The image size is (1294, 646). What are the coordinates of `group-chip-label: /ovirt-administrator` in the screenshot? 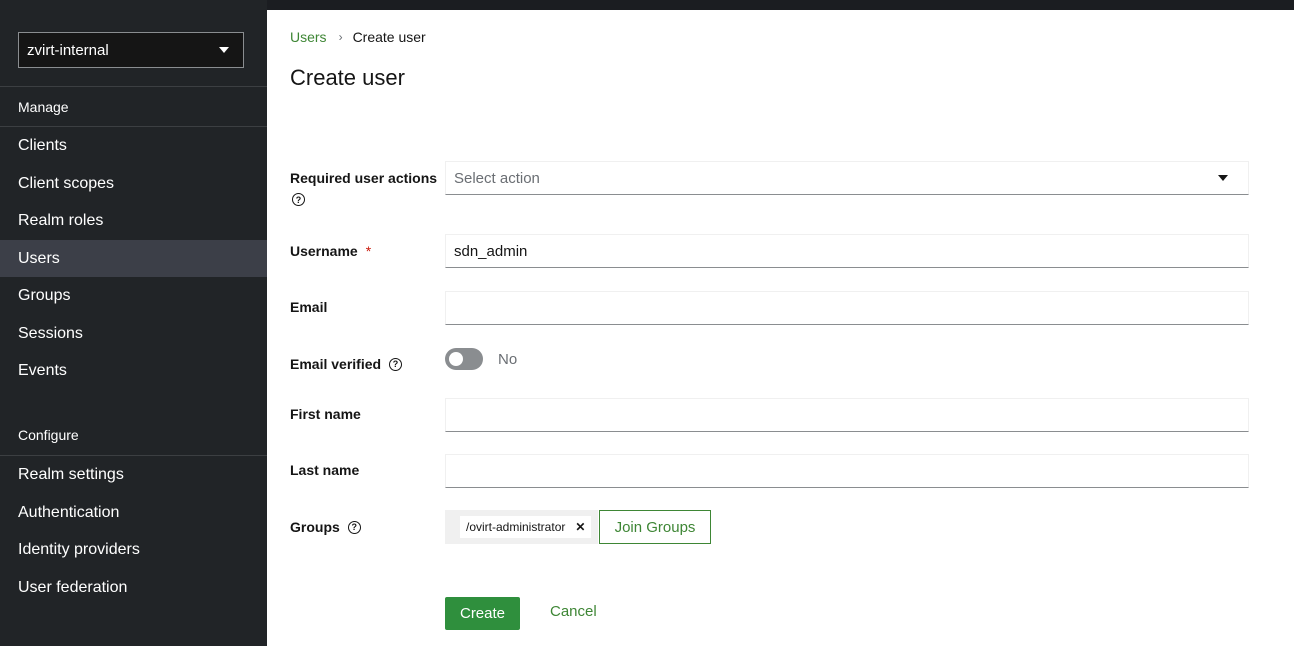 It's located at (516, 527).